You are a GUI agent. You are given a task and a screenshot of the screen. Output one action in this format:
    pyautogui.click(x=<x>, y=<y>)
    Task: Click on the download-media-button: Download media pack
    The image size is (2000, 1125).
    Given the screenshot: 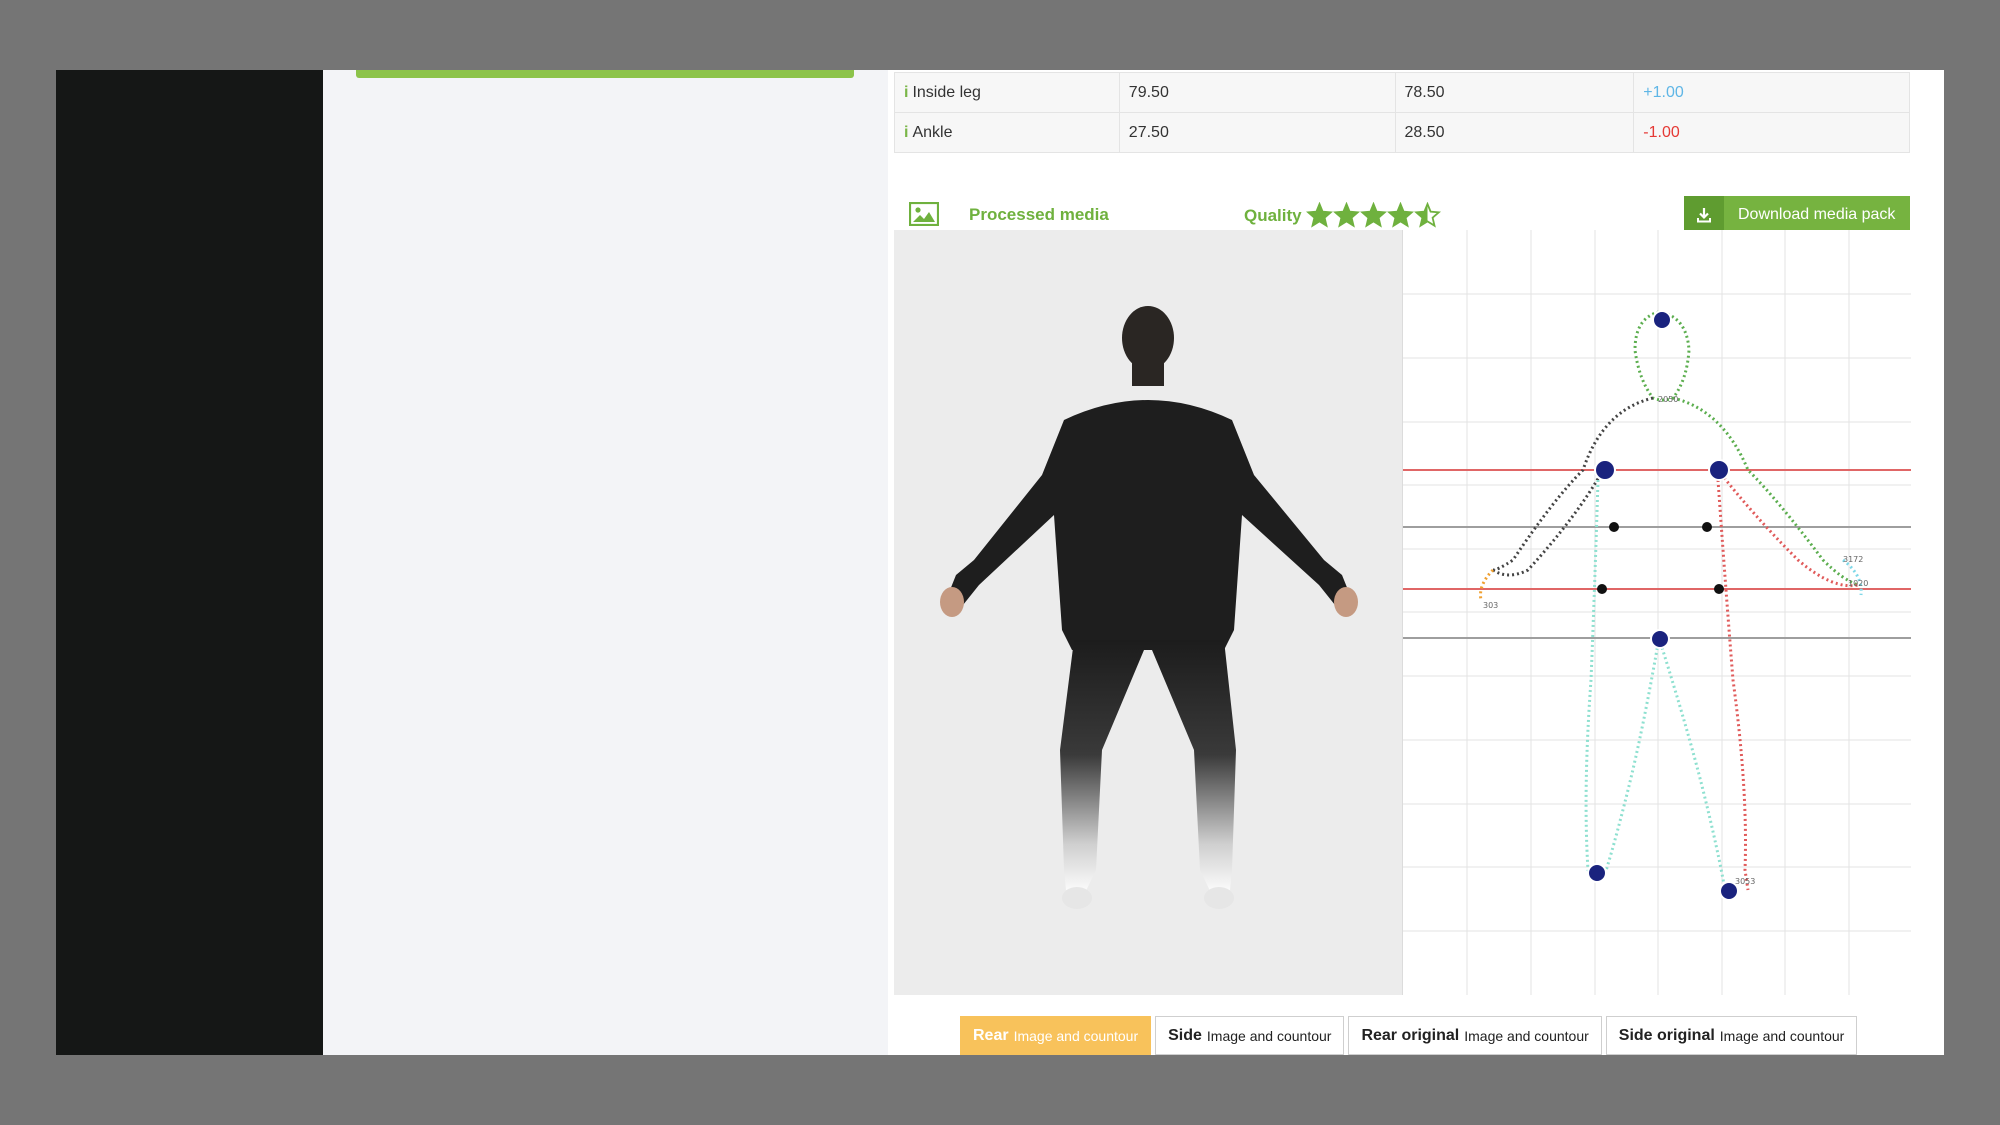 What is the action you would take?
    pyautogui.click(x=1797, y=215)
    